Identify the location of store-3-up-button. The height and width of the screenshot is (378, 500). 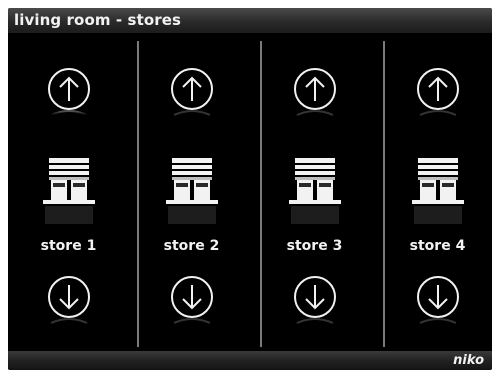
(315, 97).